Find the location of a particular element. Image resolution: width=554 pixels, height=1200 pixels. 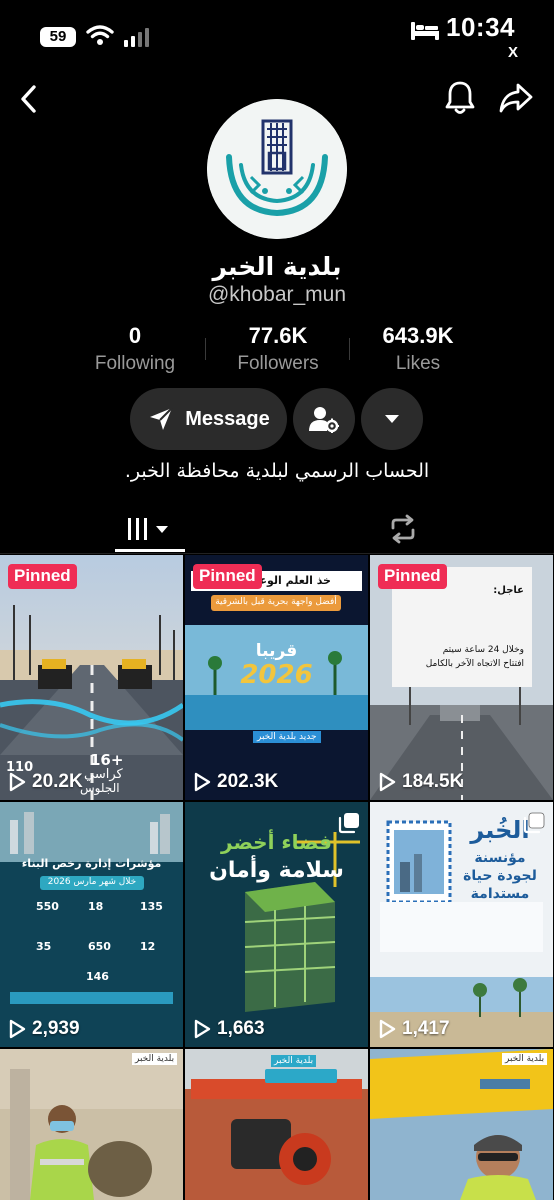

profile-settings-button is located at coordinates (324, 419).